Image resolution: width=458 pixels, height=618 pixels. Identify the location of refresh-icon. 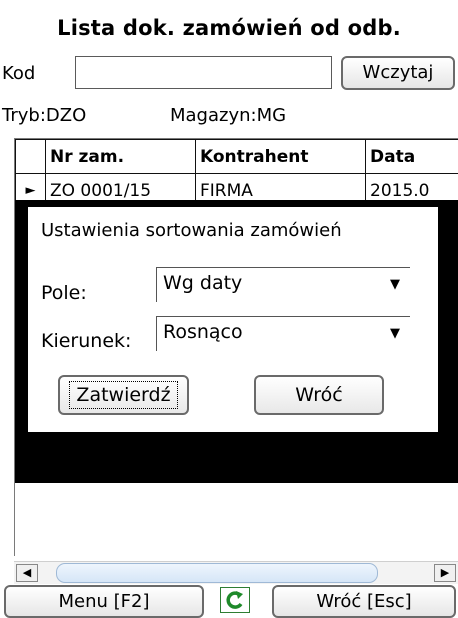
(235, 600).